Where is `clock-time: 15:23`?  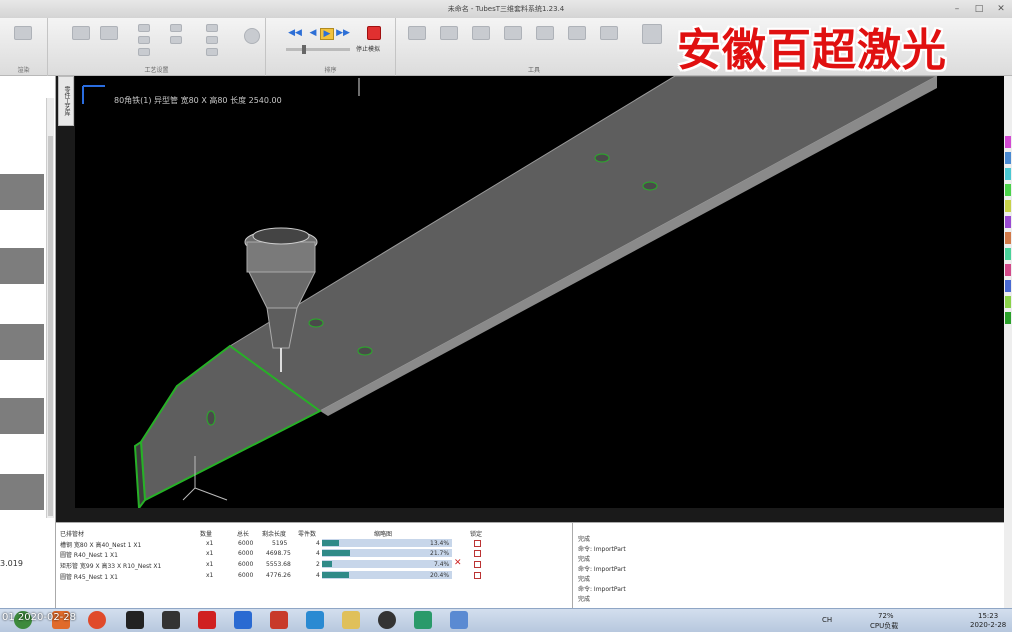
clock-time: 15:23 is located at coordinates (988, 616).